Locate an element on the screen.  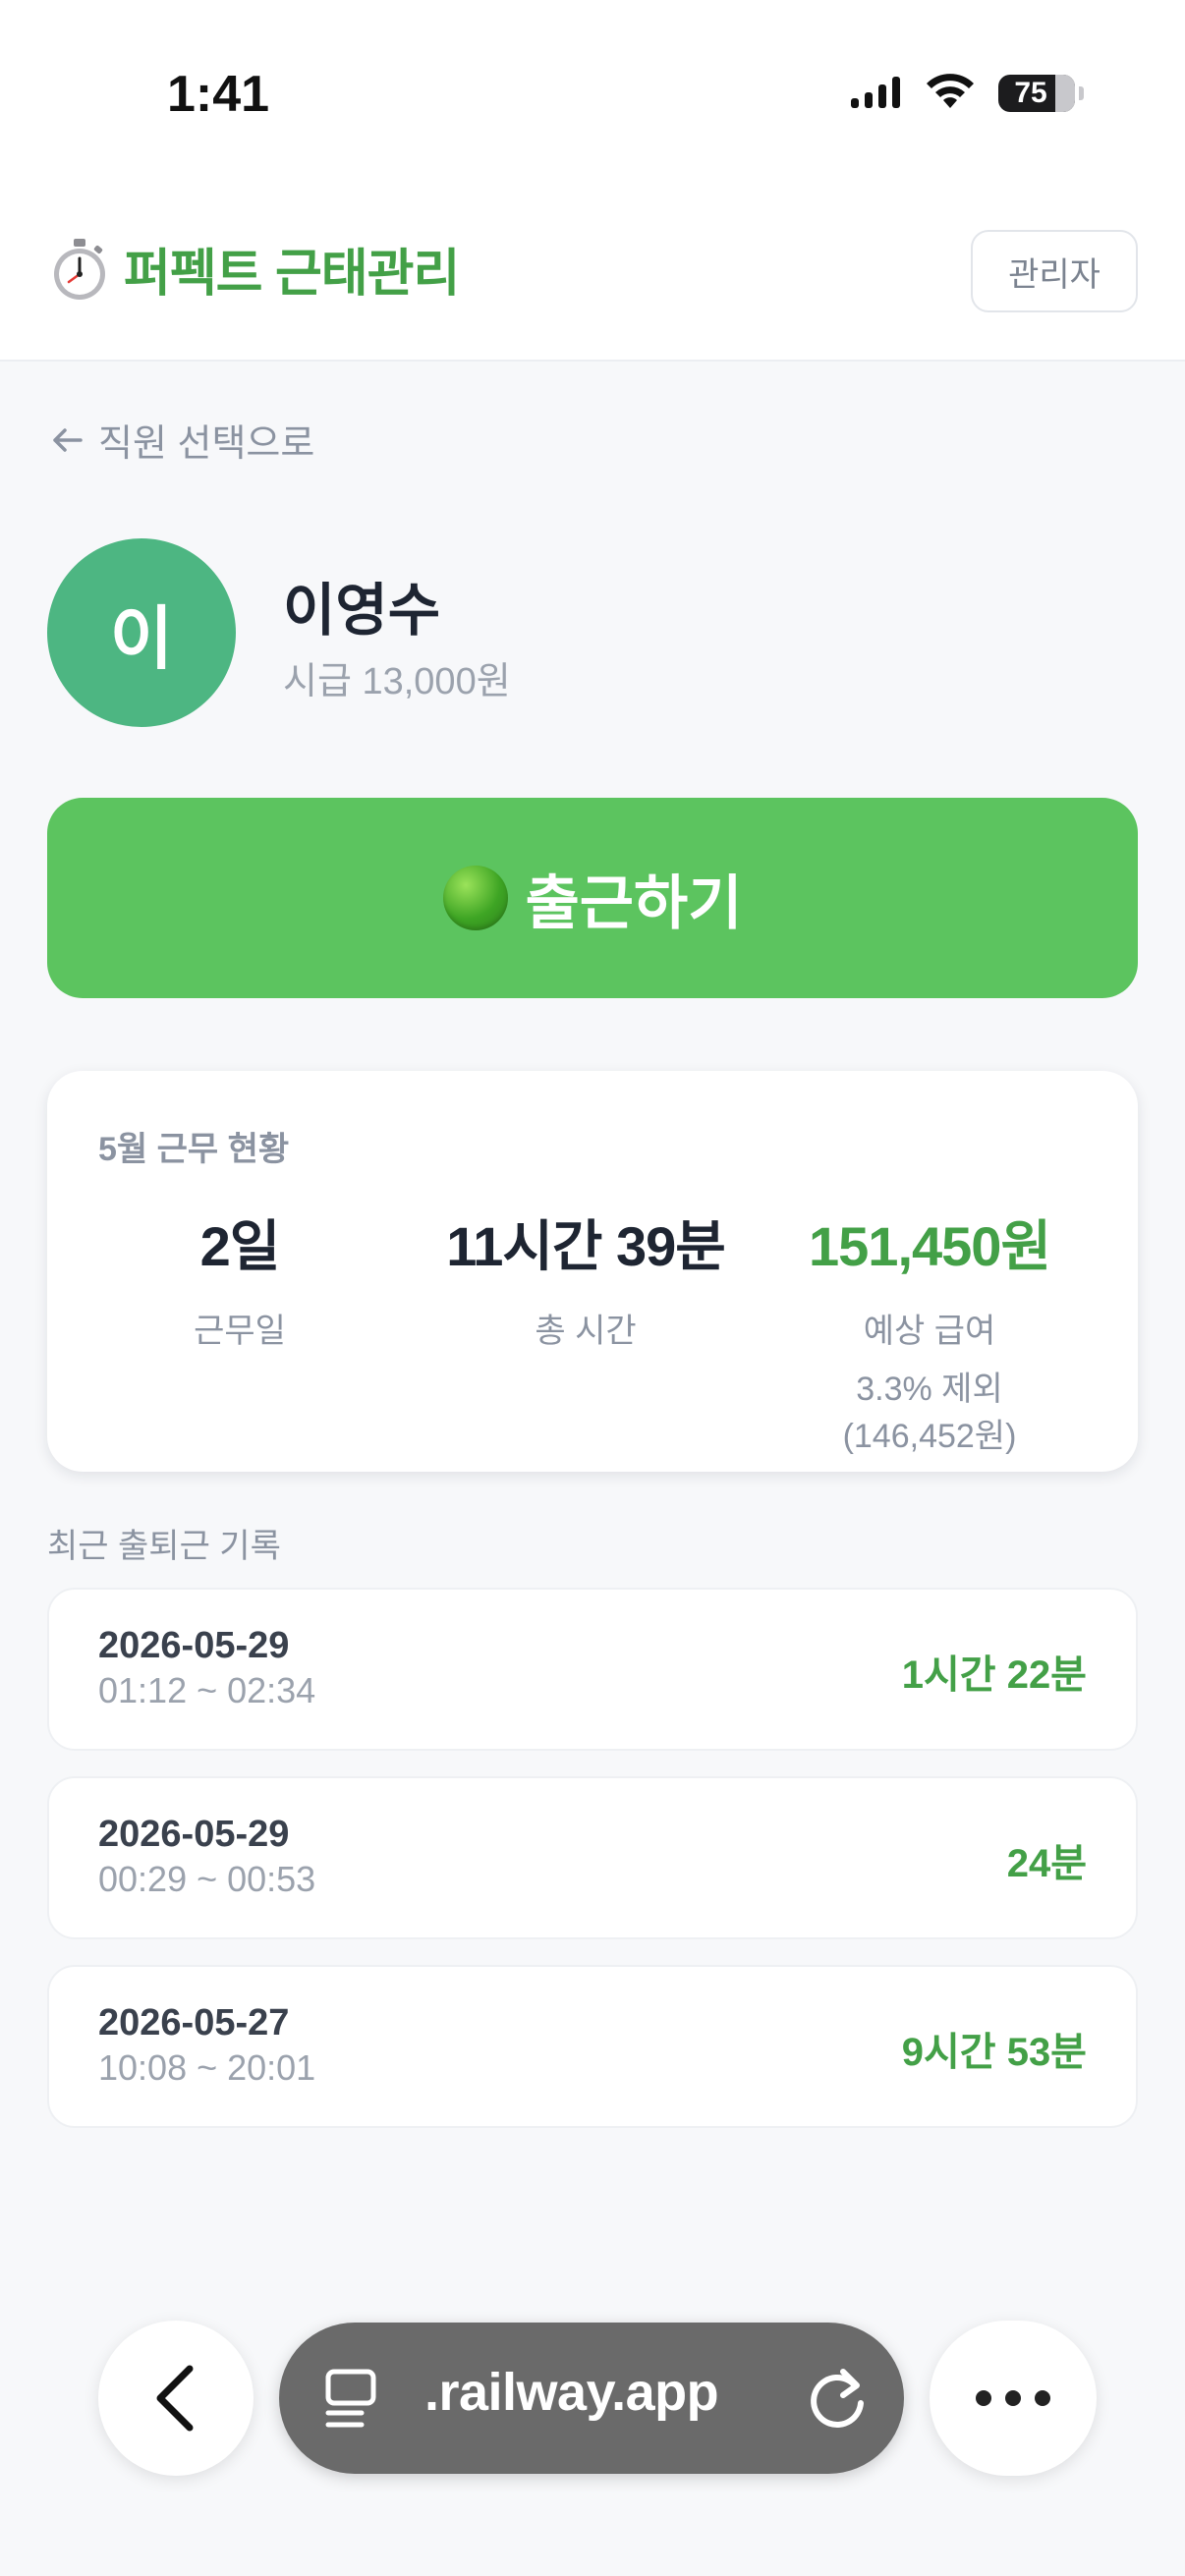
employee-name: 이영수 is located at coordinates (362, 611).